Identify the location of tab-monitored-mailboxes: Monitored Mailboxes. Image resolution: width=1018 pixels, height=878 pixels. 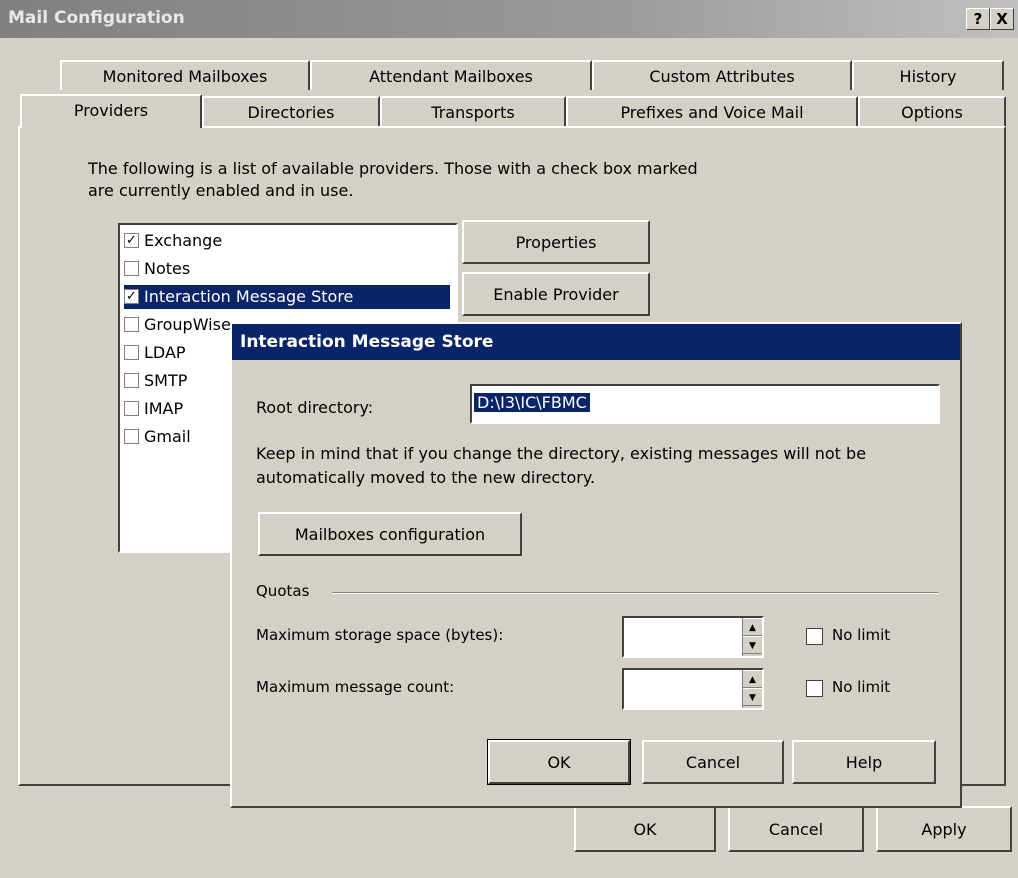
(185, 75).